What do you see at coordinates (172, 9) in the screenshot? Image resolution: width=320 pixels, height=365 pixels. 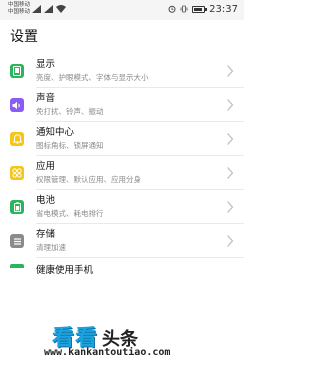 I see `alarm-icon` at bounding box center [172, 9].